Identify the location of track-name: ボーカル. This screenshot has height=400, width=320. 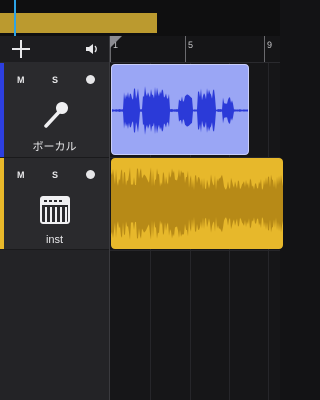
(54, 147).